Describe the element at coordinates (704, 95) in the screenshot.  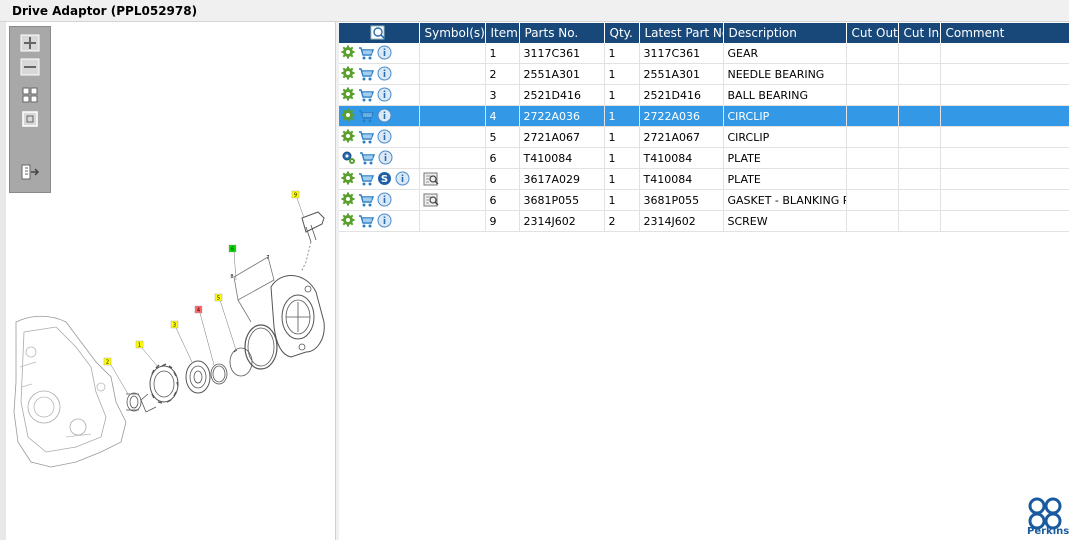
I see `table-row-3: 3 2521D416 1 2521D416 BALL BEARING` at that location.